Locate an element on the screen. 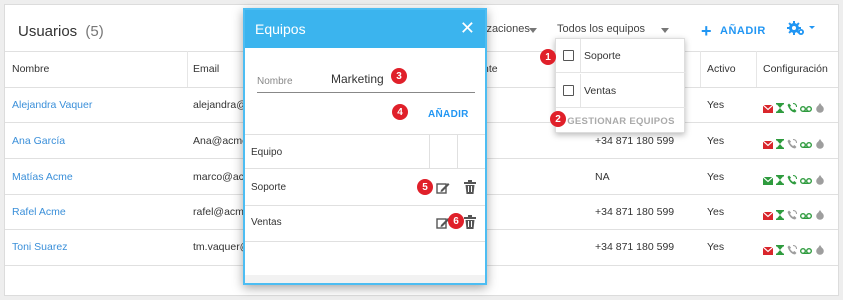  modal-title: Equipos is located at coordinates (280, 29).